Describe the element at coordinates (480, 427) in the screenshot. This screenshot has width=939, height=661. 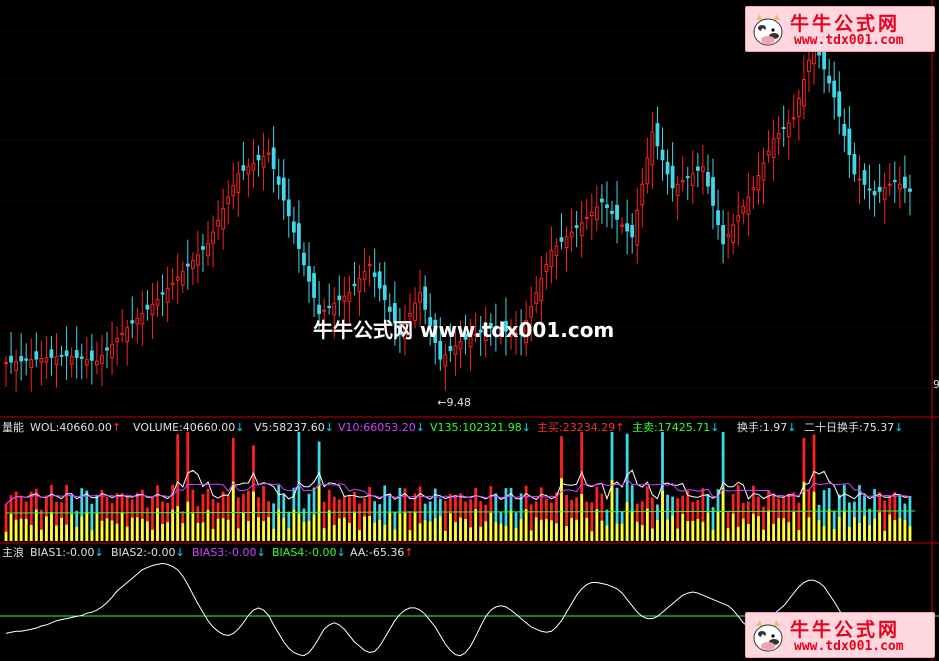
I see `legend-entry: V135:102321.98↓` at that location.